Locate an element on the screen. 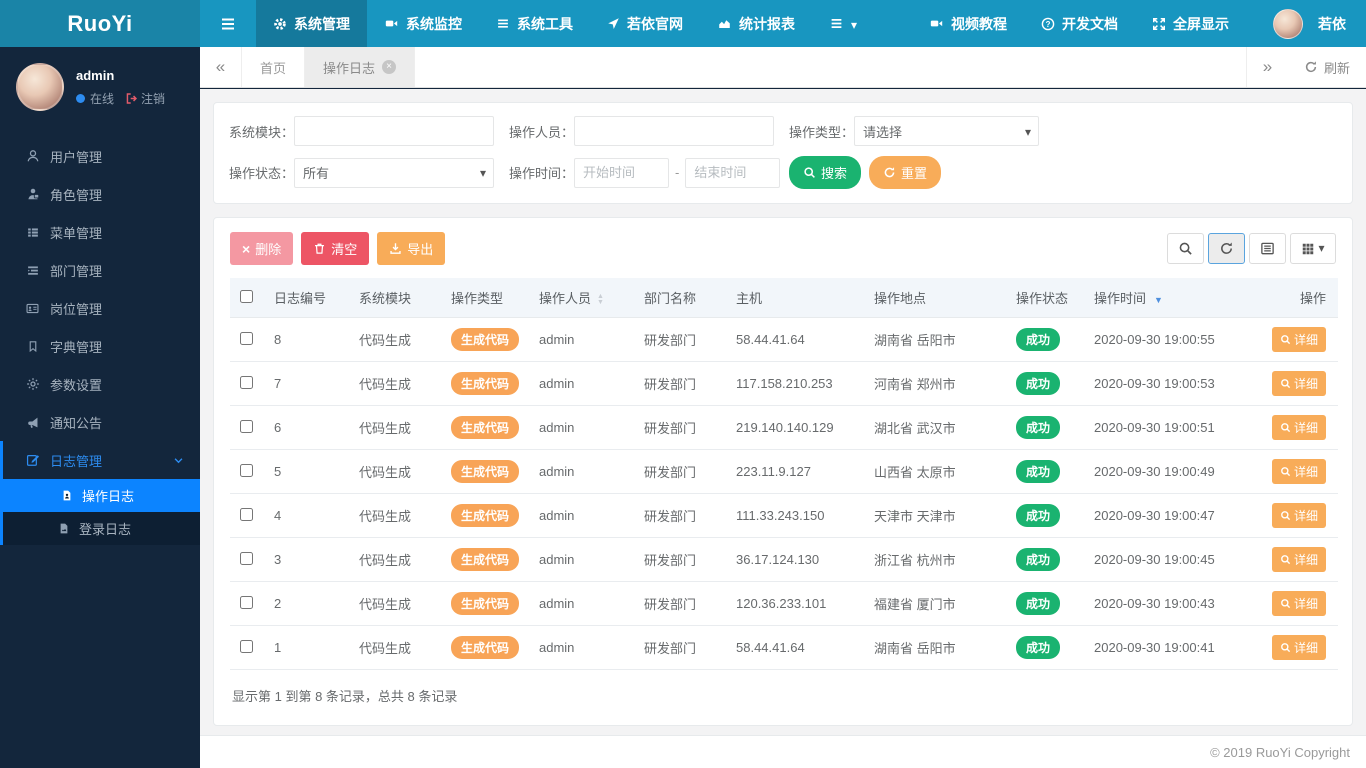  sidebar-item-操作日志: 操作日志 is located at coordinates (101, 495).